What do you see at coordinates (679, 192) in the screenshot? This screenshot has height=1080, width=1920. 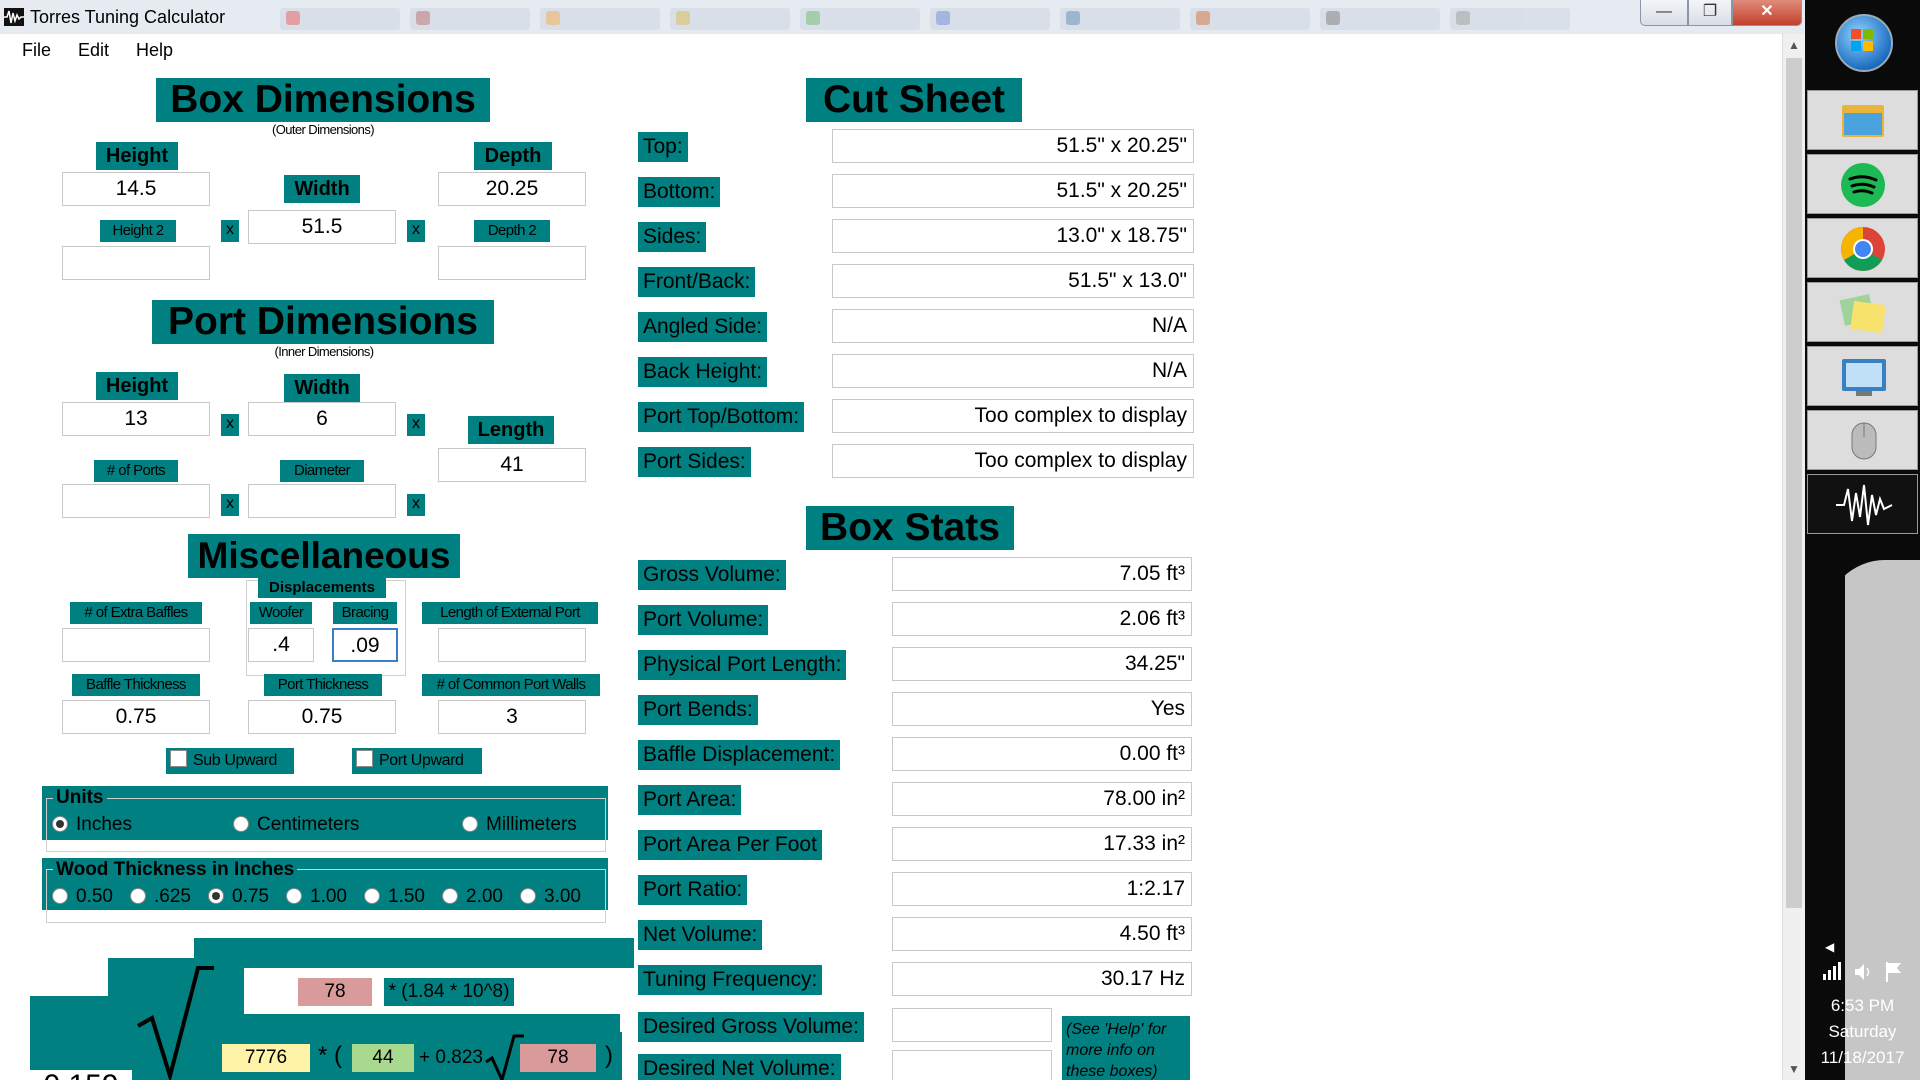 I see `cut-label-bottom: Bottom:` at bounding box center [679, 192].